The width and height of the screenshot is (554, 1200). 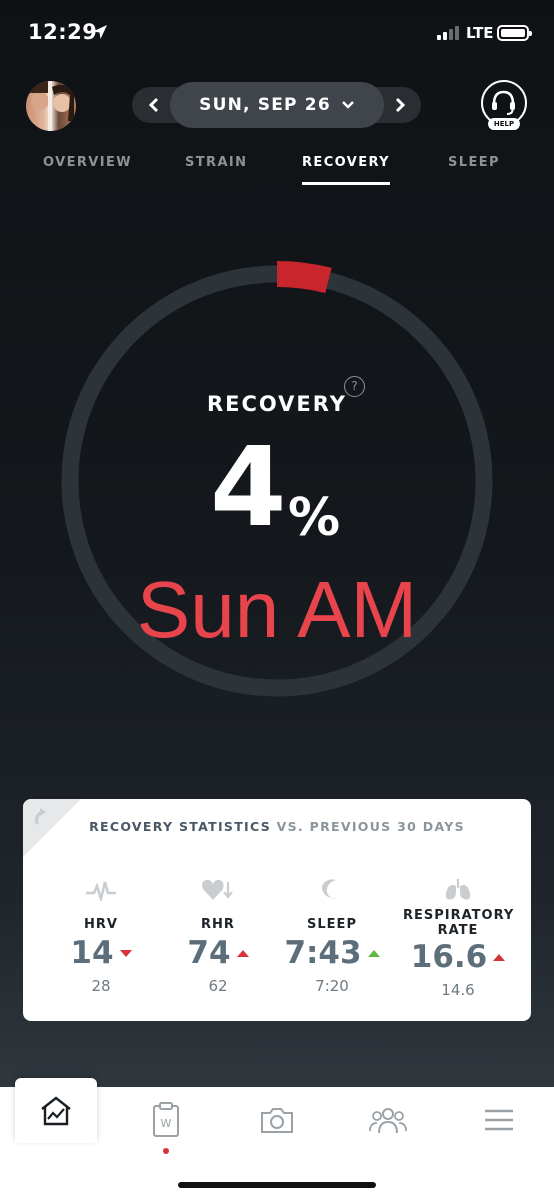 I want to click on next-day-button, so click(x=400, y=105).